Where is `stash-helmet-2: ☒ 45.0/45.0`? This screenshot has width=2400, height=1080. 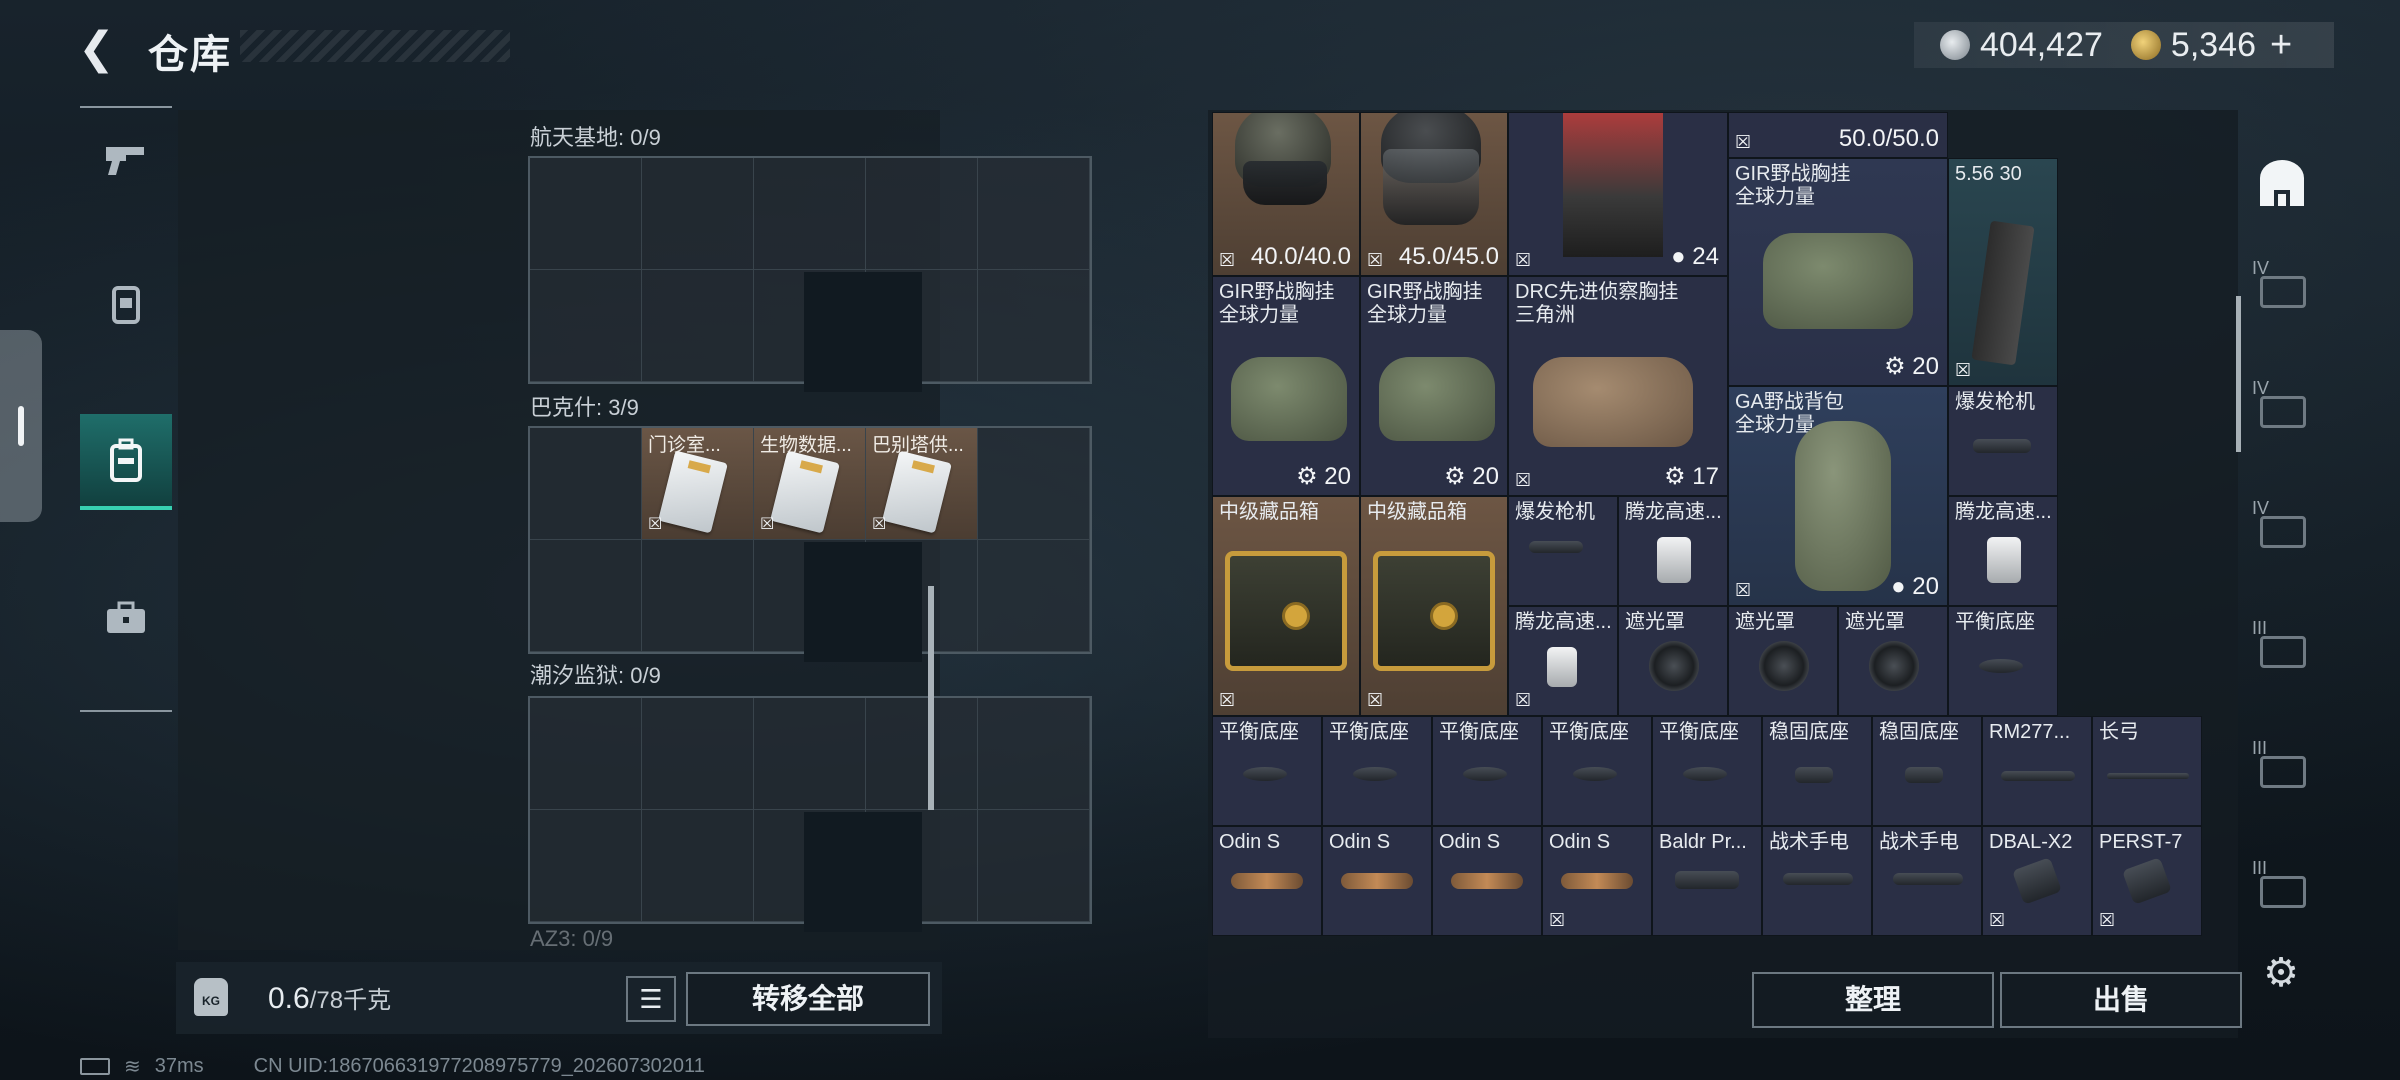
stash-helmet-2: ☒ 45.0/45.0 is located at coordinates (1434, 194).